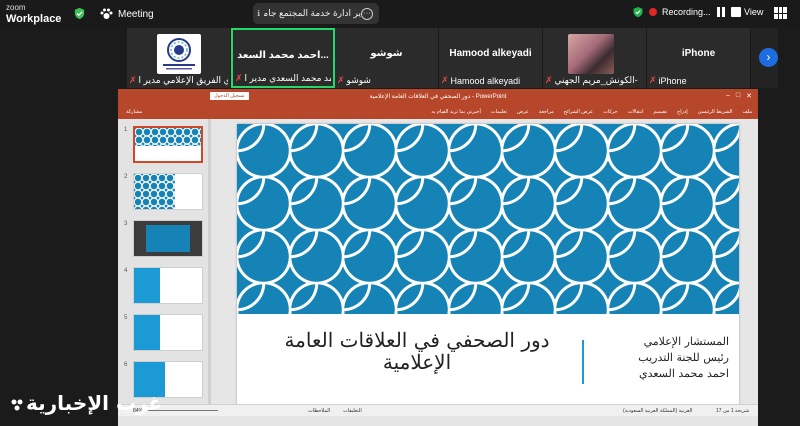 This screenshot has height=426, width=800. Describe the element at coordinates (499, 112) in the screenshot. I see `ribbon-tab: تعليمات` at that location.